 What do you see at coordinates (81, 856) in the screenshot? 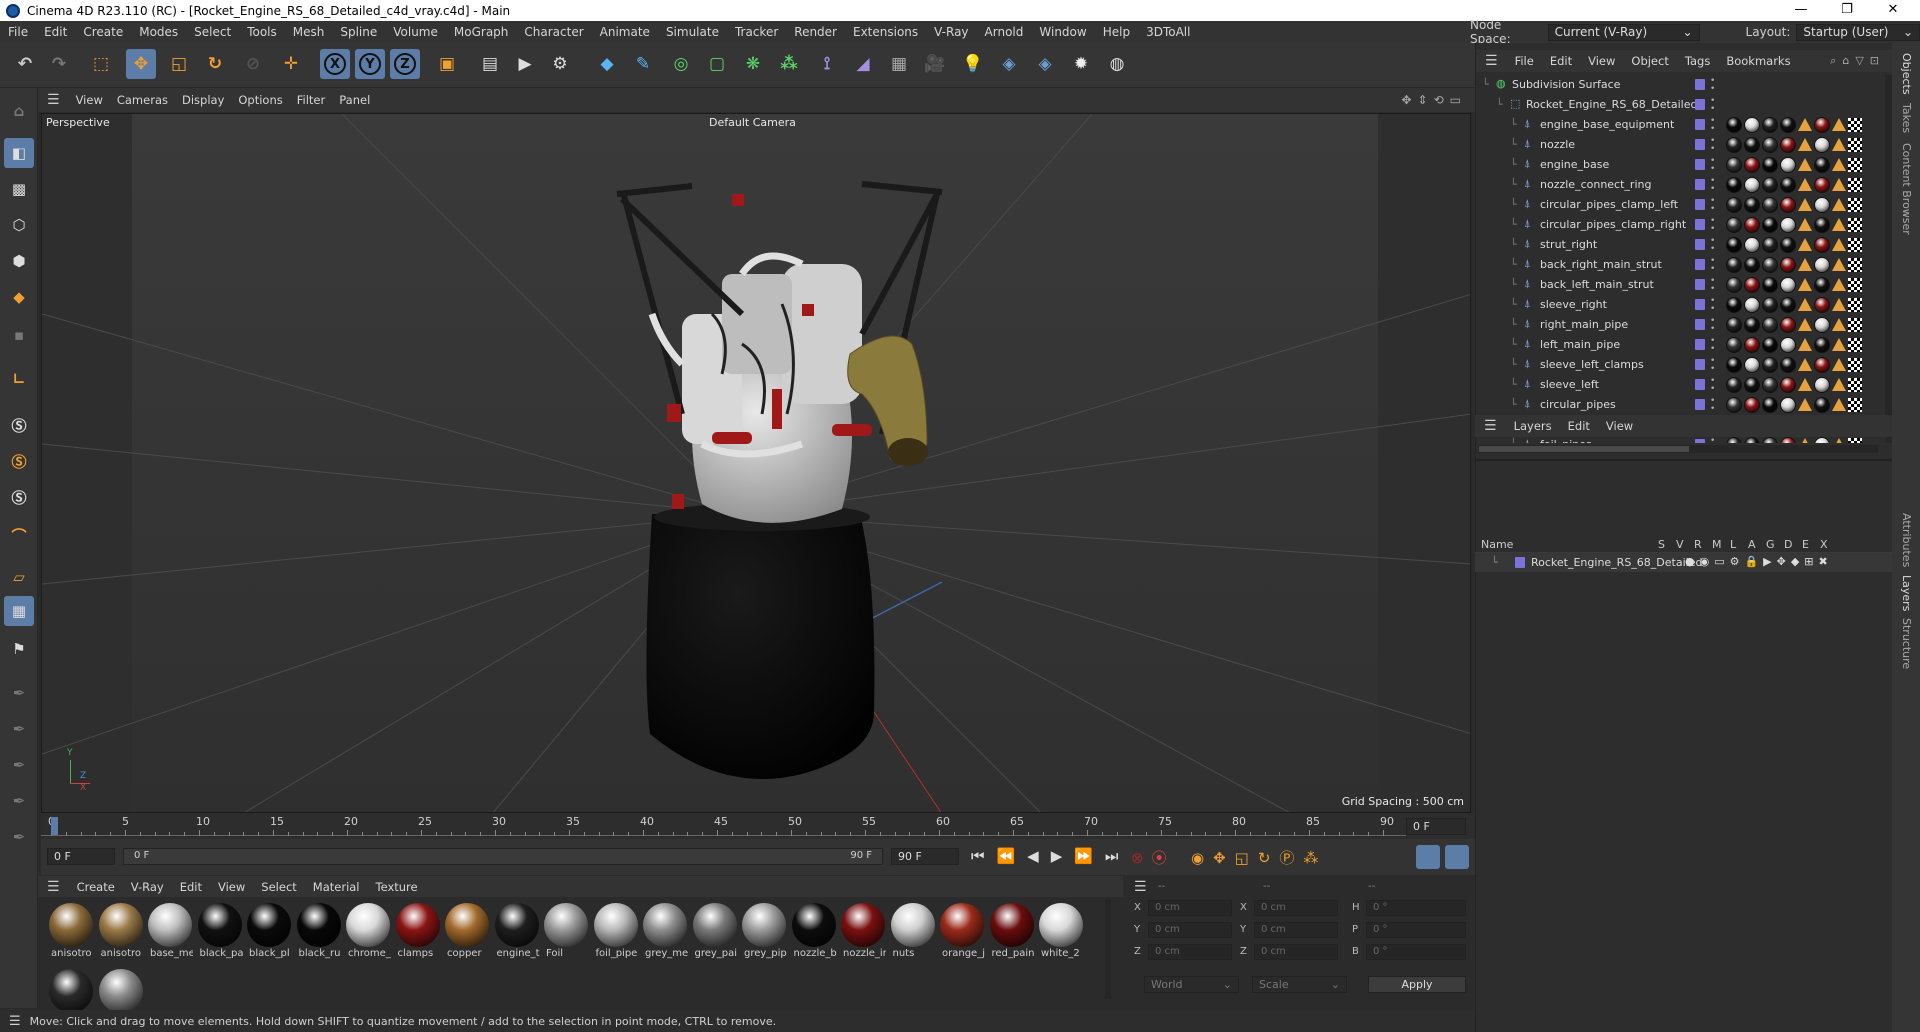
I see `start-frame-field: 0 F` at bounding box center [81, 856].